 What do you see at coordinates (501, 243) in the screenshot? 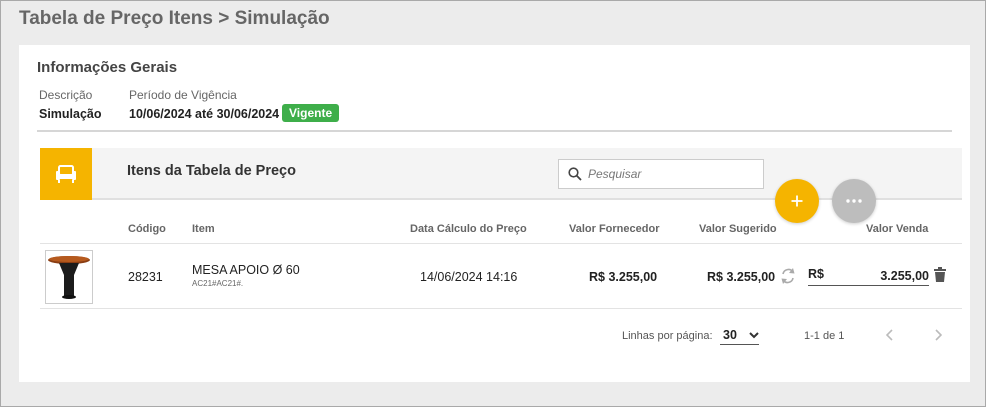
I see `table-header-divider` at bounding box center [501, 243].